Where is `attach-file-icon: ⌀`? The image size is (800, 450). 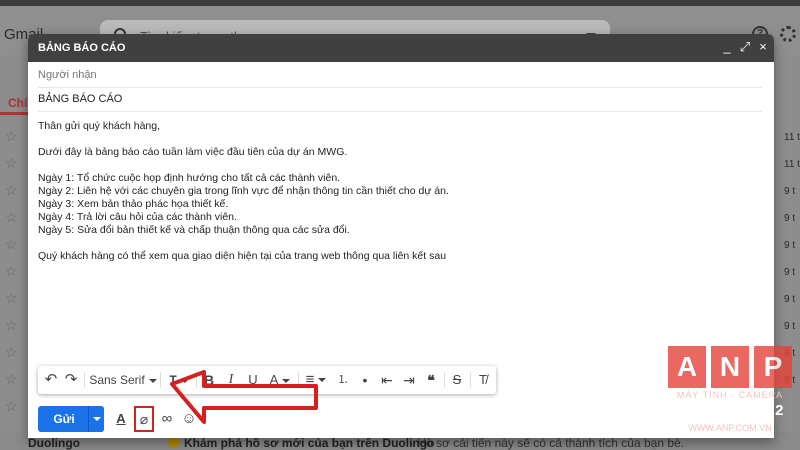 attach-file-icon: ⌀ is located at coordinates (144, 419).